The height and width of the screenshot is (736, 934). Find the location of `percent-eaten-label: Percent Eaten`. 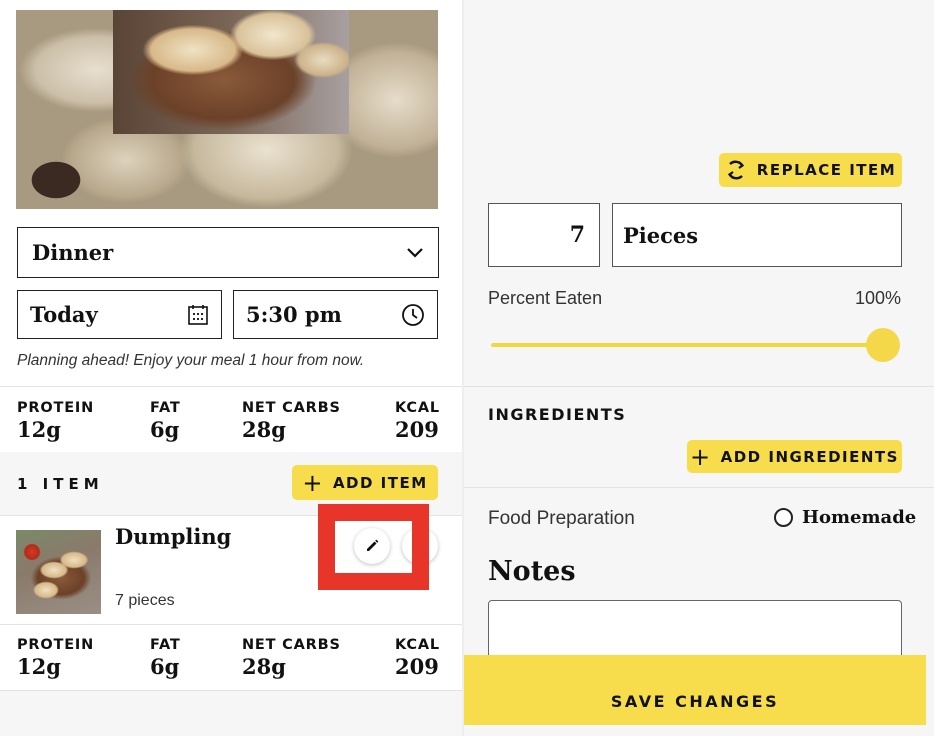

percent-eaten-label: Percent Eaten is located at coordinates (545, 298).